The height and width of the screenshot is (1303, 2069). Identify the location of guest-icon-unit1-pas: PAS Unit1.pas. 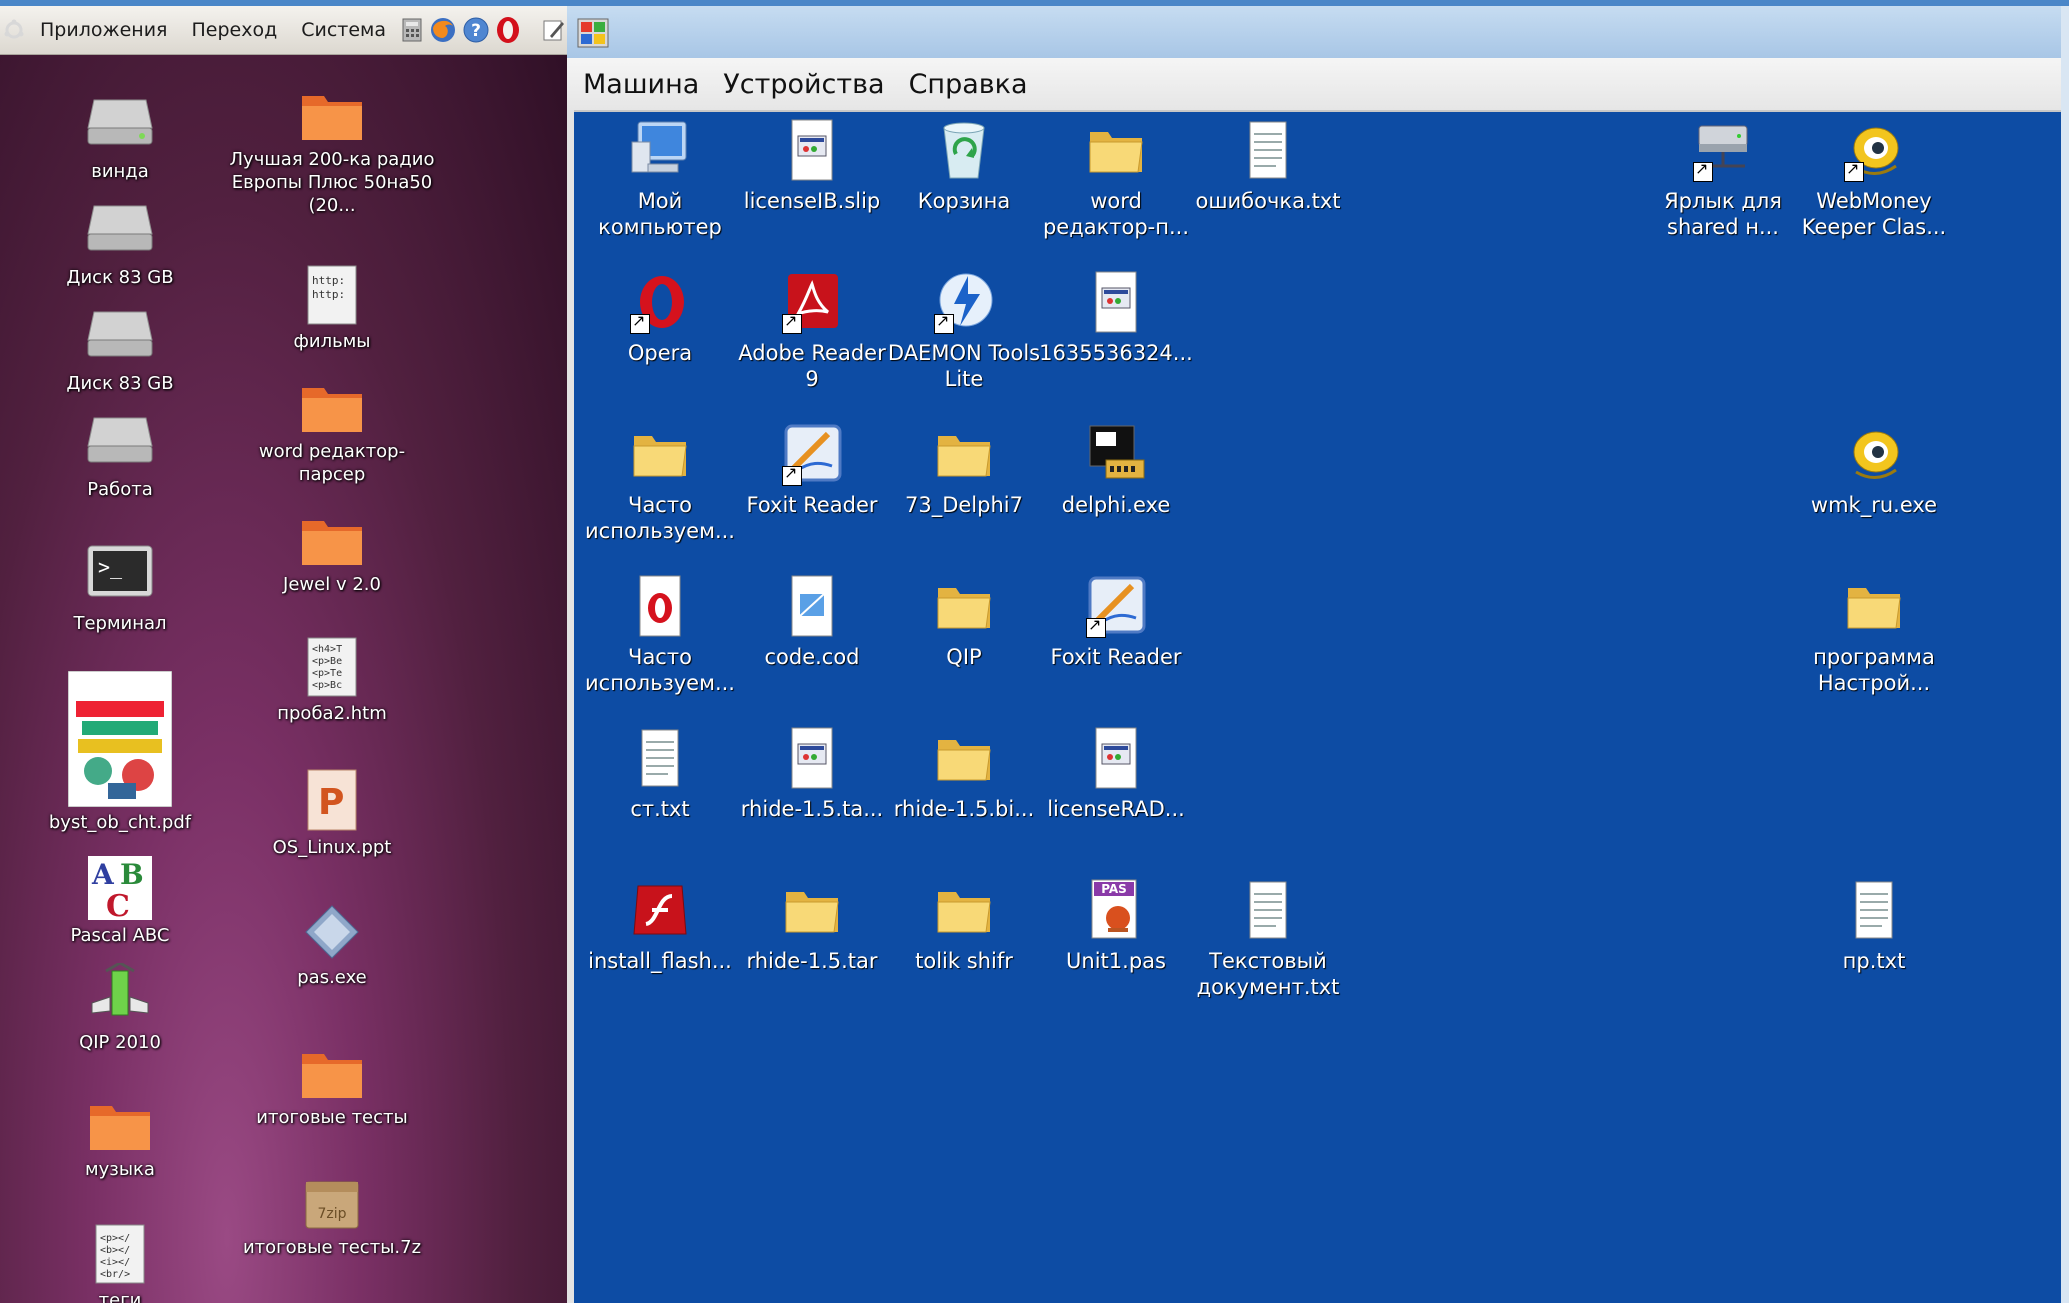
(1116, 926).